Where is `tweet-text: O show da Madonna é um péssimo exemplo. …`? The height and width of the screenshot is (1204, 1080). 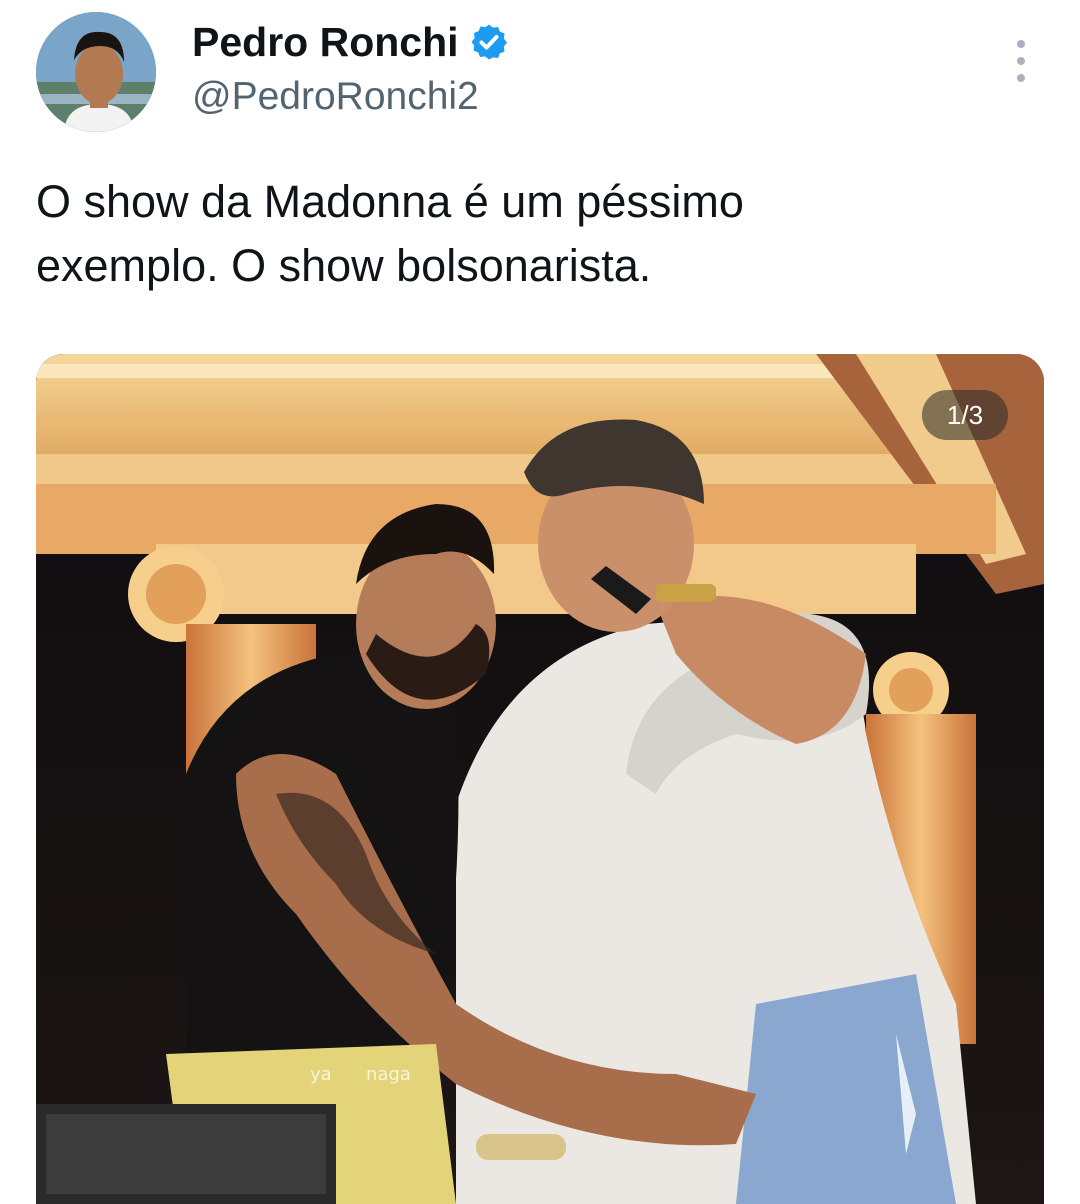
tweet-text: O show da Madonna é um péssimo exemplo. … is located at coordinates (390, 233).